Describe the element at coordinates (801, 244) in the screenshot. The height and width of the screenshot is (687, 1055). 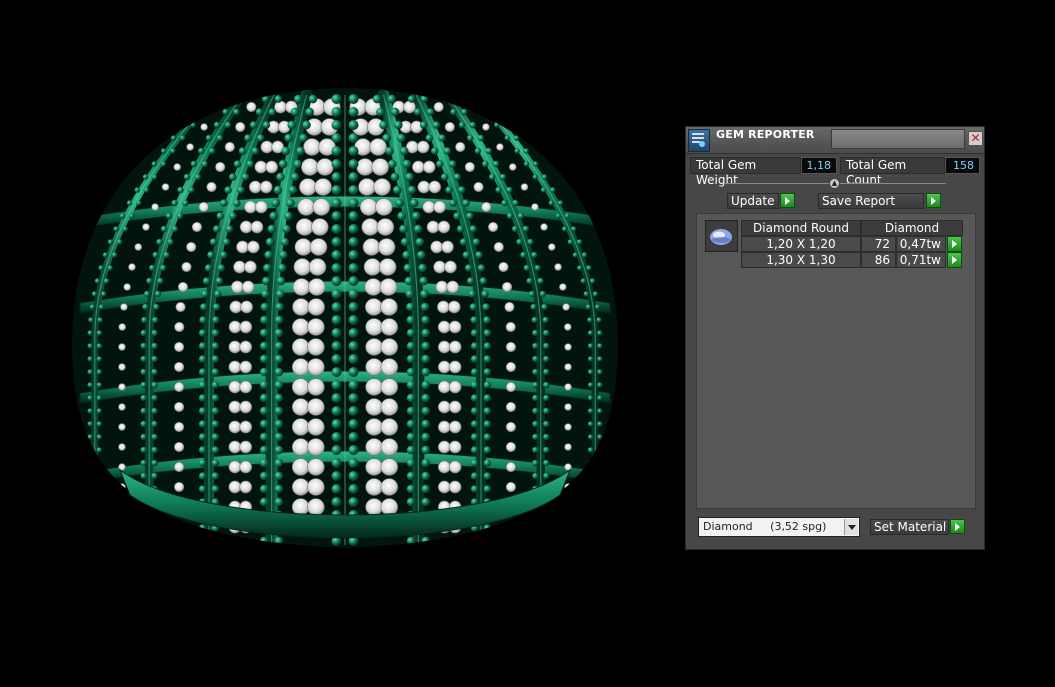
I see `row-size: 1,20 X 1,20` at that location.